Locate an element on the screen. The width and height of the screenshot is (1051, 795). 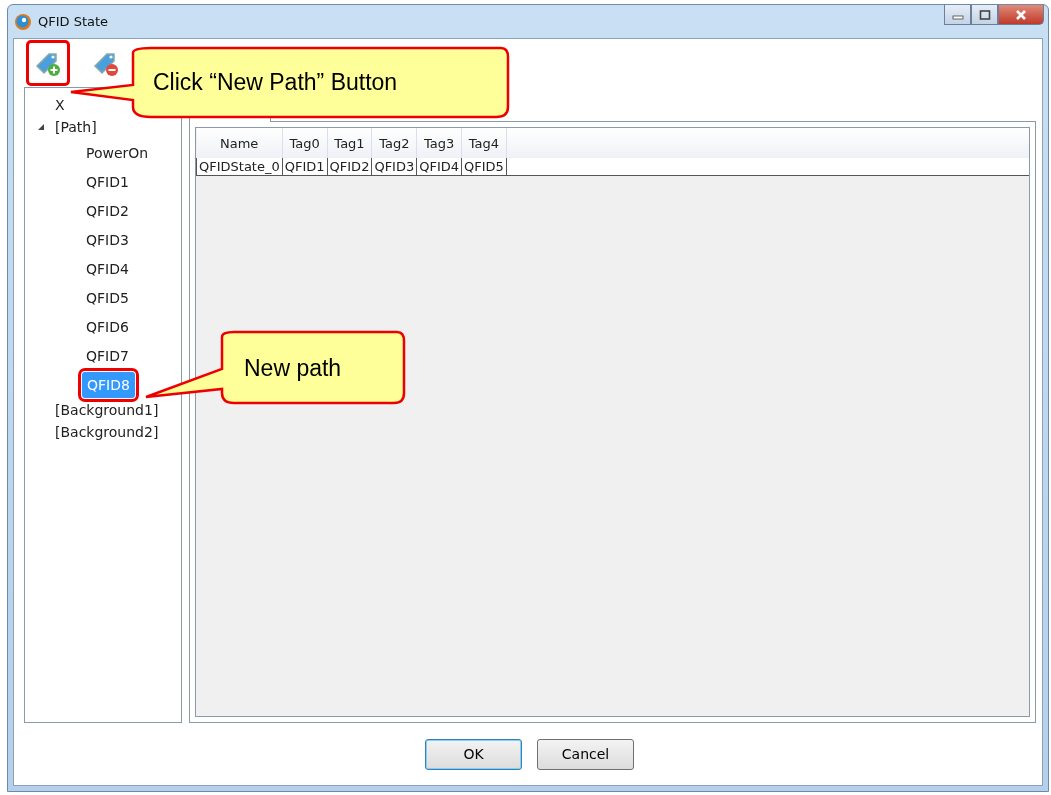
window-title: QFID State is located at coordinates (73, 21).